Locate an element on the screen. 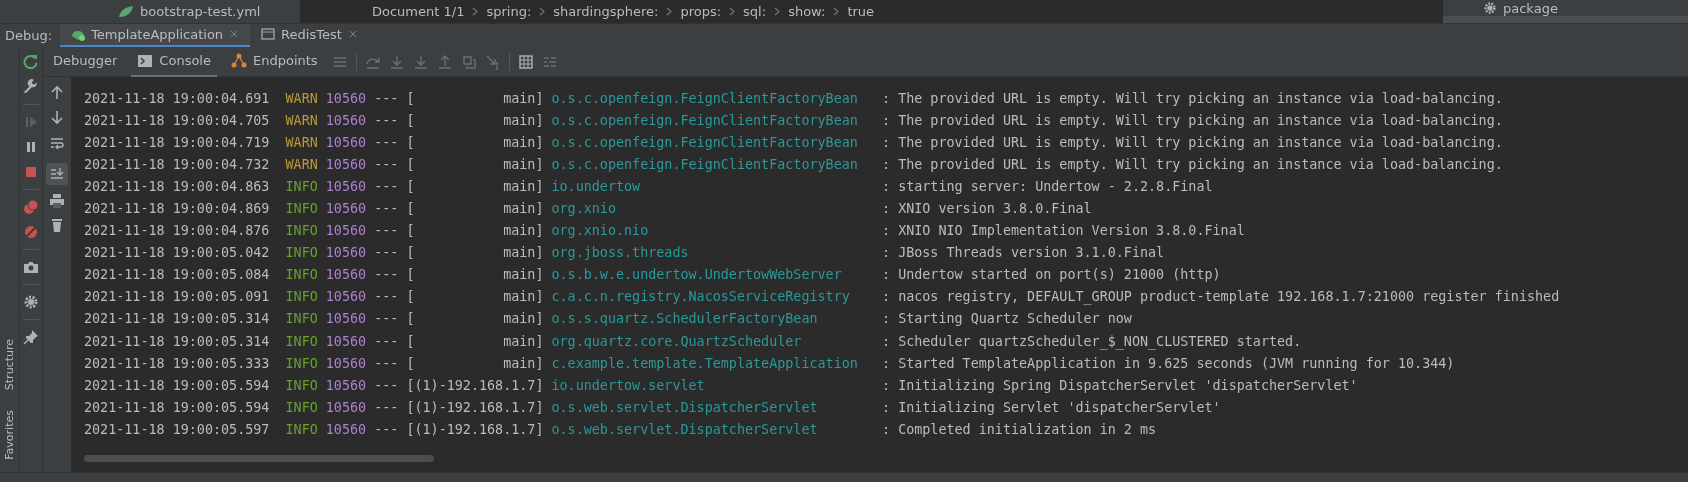 The image size is (1688, 482). breadcrumb-item: sql: is located at coordinates (755, 11).